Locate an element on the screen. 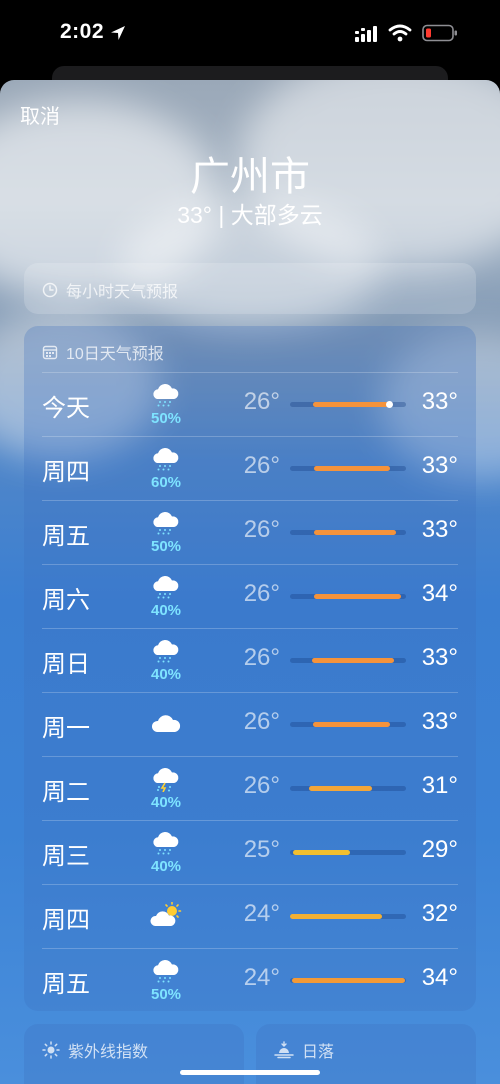 This screenshot has height=1084, width=500. low-temperature: 25° is located at coordinates (261, 849).